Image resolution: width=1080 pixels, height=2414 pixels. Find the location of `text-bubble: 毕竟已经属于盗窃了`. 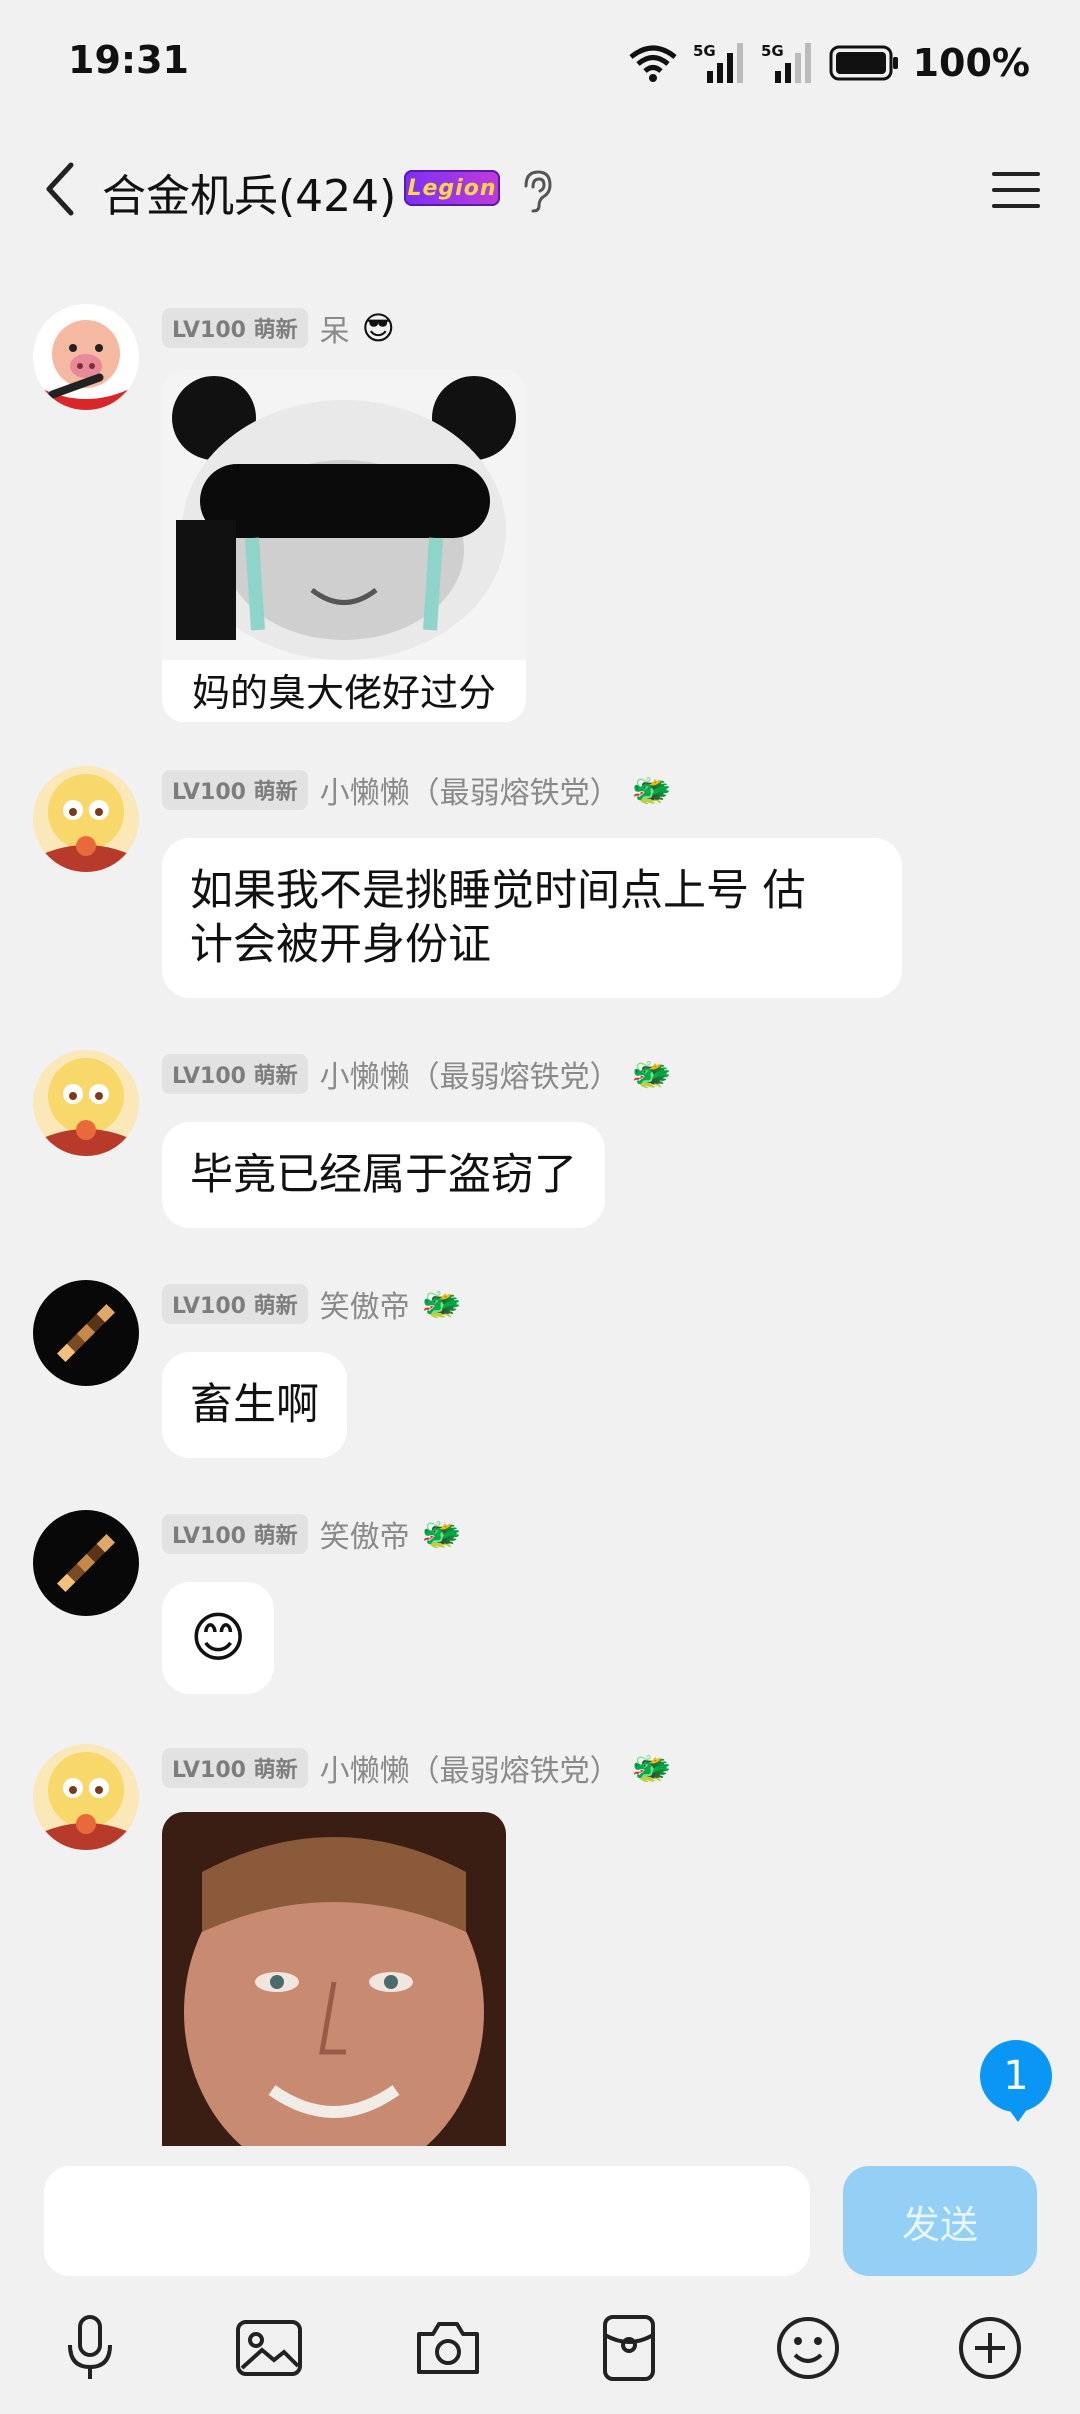

text-bubble: 毕竟已经属于盗窃了 is located at coordinates (383, 1175).